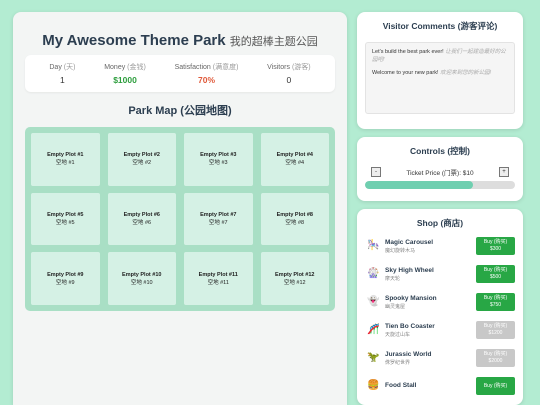 The width and height of the screenshot is (540, 405). What do you see at coordinates (55, 67) in the screenshot?
I see `stat-label: Day` at bounding box center [55, 67].